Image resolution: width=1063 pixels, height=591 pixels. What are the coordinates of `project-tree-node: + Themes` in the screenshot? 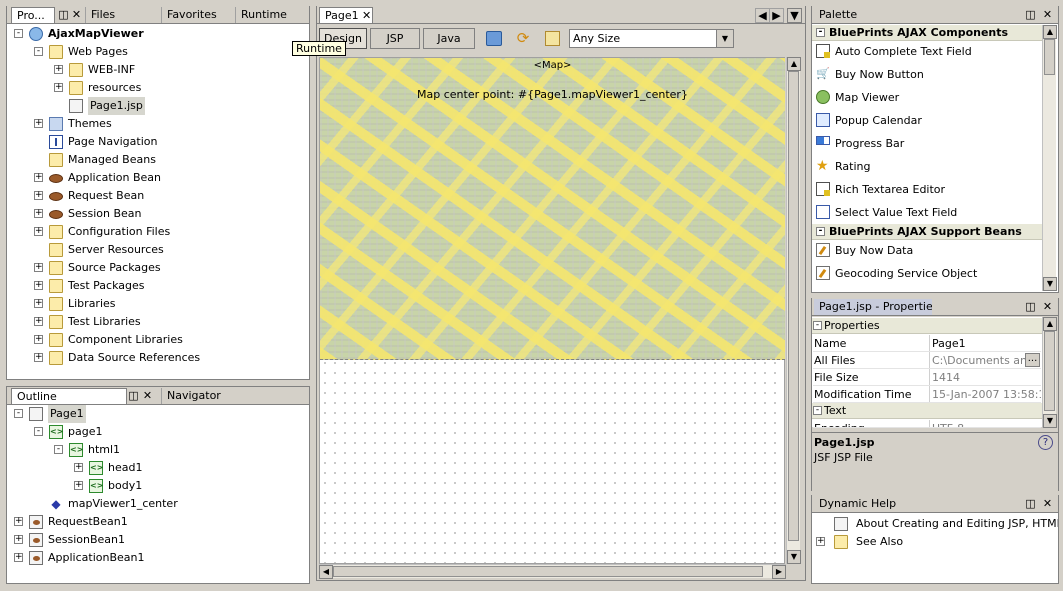 It's located at (157, 124).